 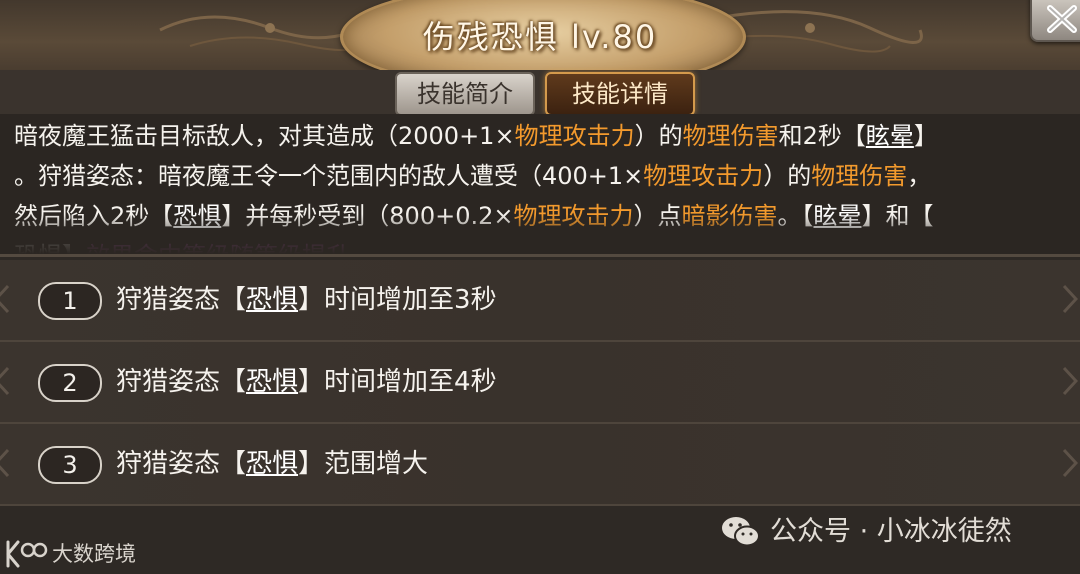 I want to click on desc-text-segment: ，, so click(x=919, y=176).